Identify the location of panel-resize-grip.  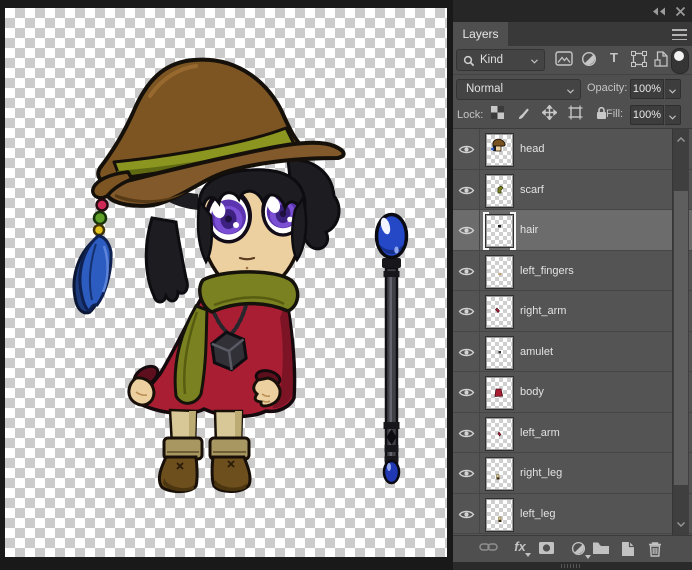
(572, 566).